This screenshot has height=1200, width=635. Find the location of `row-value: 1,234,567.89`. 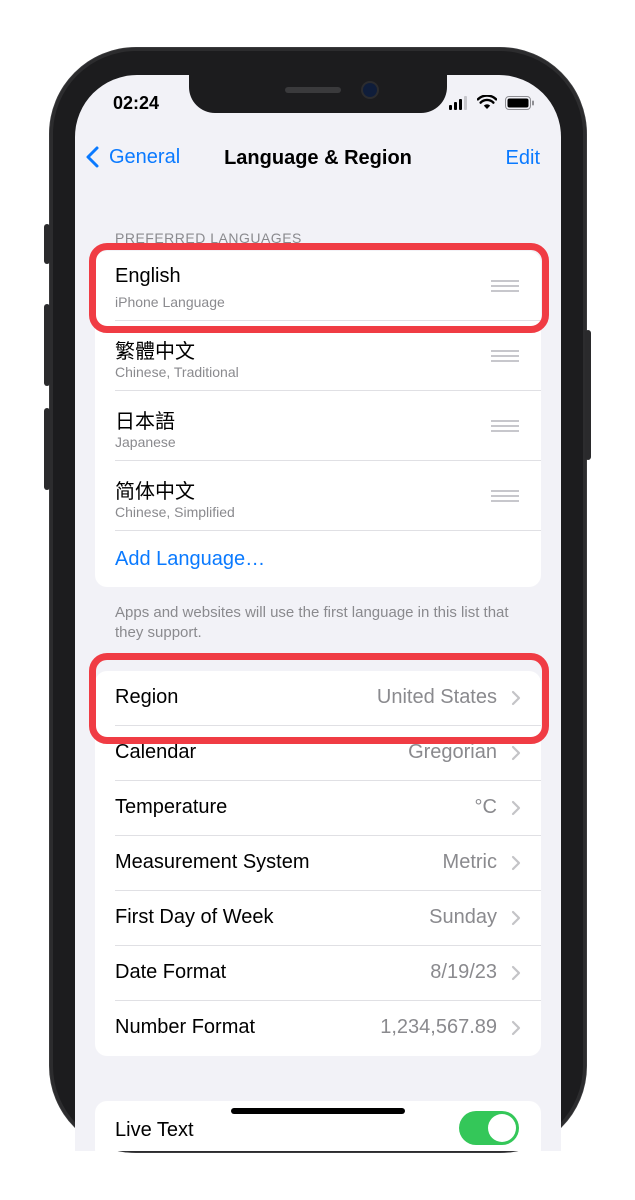

row-value: 1,234,567.89 is located at coordinates (438, 1027).